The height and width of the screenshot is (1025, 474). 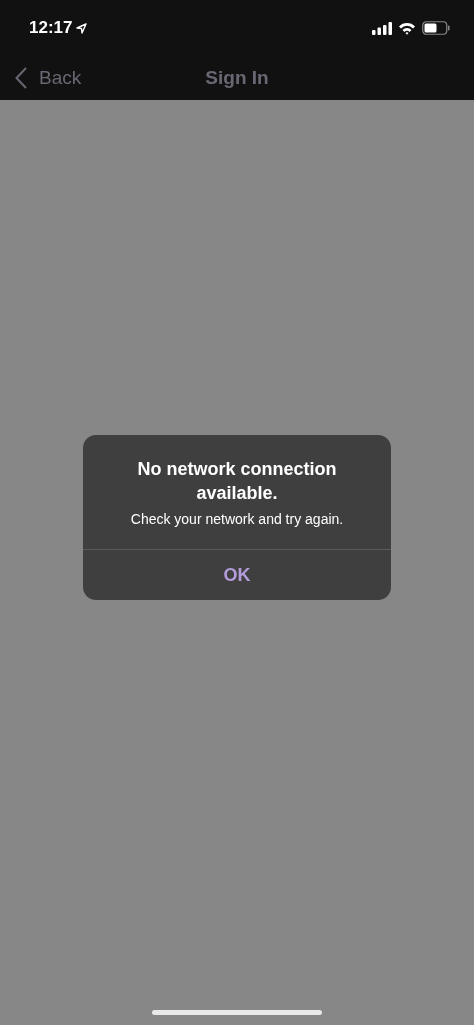 I want to click on nav-title: Sign In, so click(x=237, y=78).